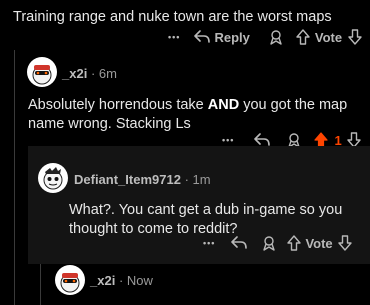  I want to click on comment-actions: ••• Vote, so click(277, 243).